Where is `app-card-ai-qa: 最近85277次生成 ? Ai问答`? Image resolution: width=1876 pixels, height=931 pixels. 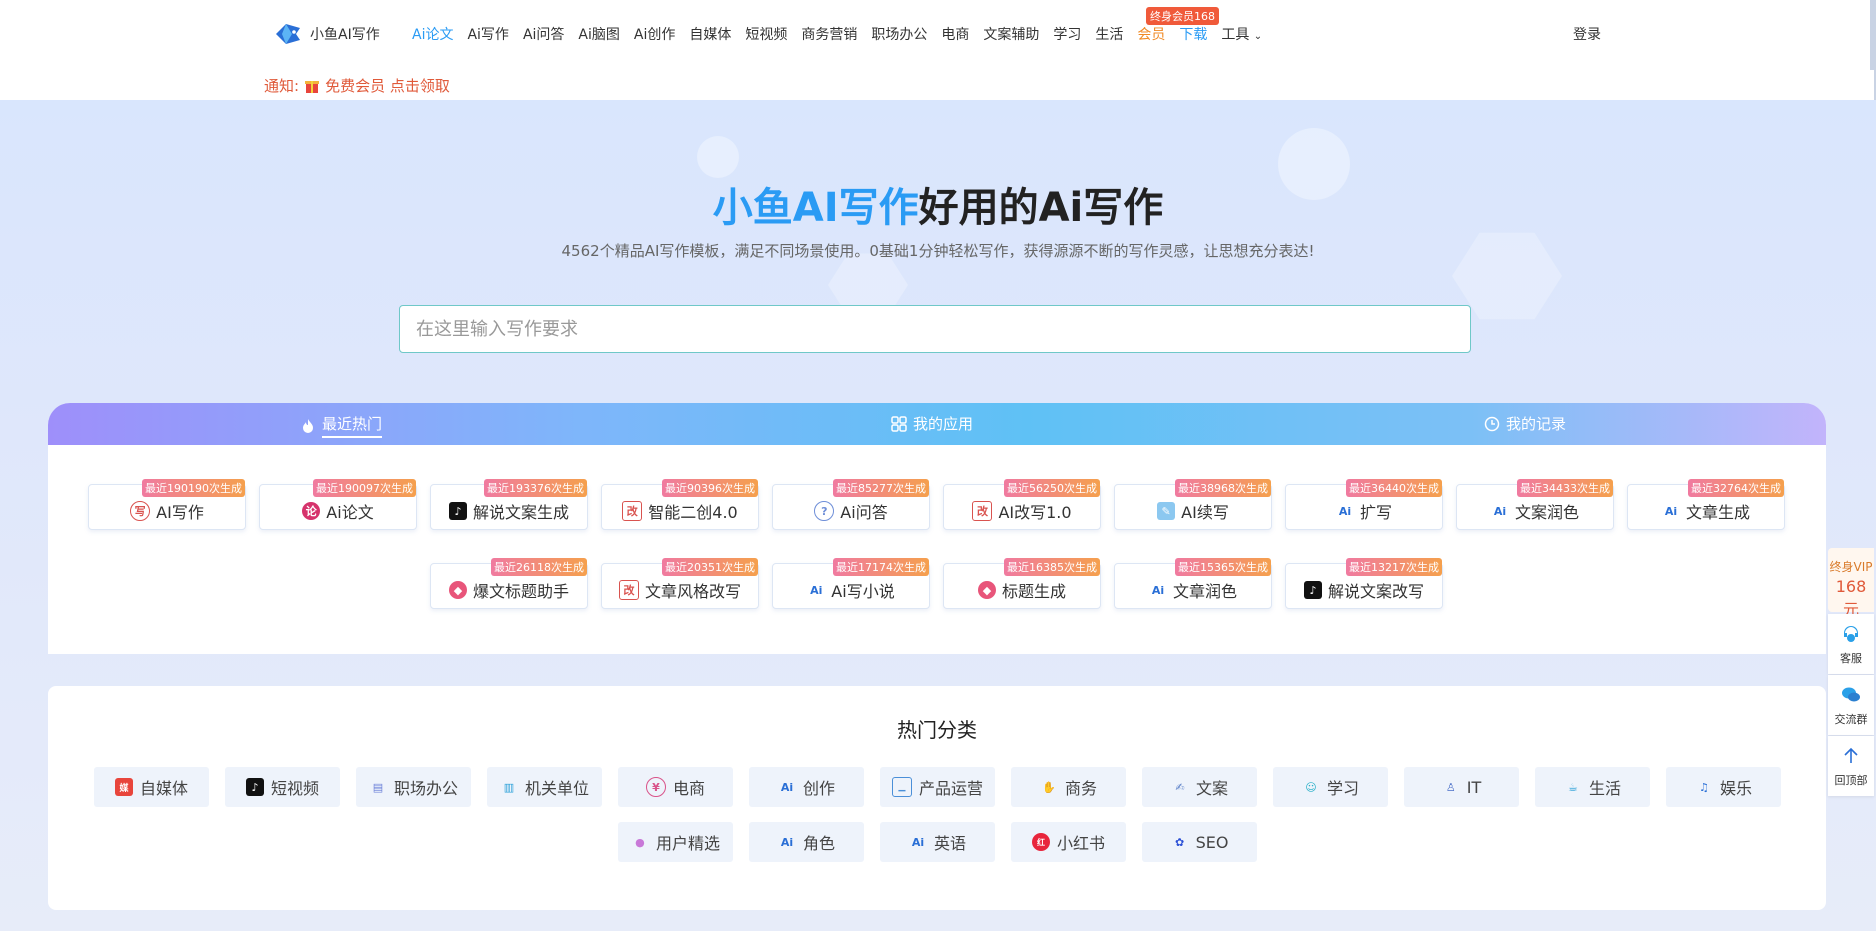 app-card-ai-qa: 最近85277次生成 ? Ai问答 is located at coordinates (851, 504).